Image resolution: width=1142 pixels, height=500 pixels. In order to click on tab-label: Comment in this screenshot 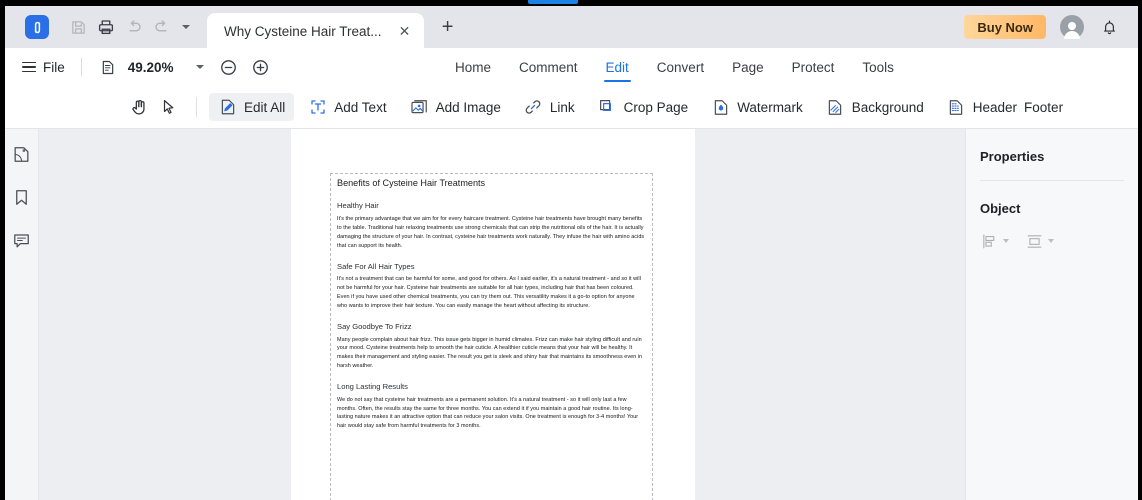, I will do `click(548, 67)`.